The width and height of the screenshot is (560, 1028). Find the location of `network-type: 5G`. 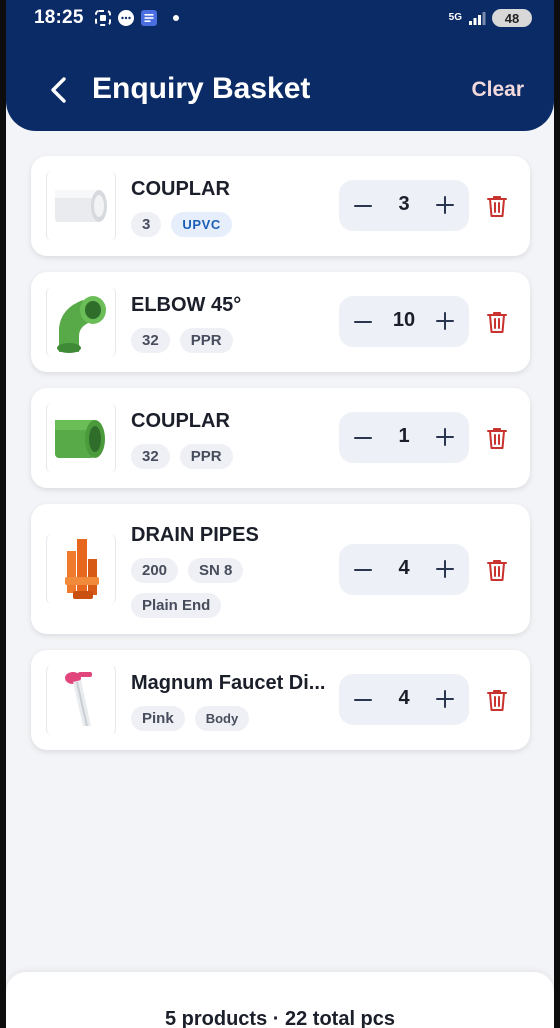

network-type: 5G is located at coordinates (455, 17).